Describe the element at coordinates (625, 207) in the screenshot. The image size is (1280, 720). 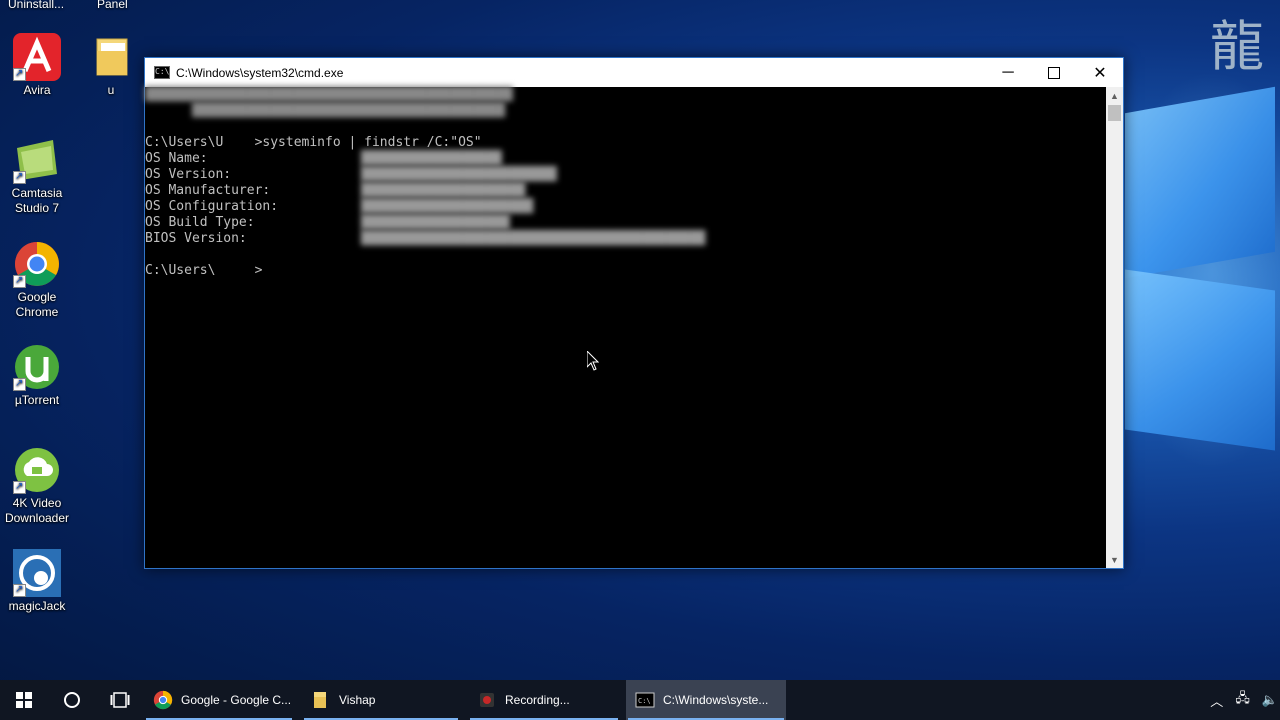
I see `console-line-os-configuration: OS Configuration: ██████████████████████` at that location.